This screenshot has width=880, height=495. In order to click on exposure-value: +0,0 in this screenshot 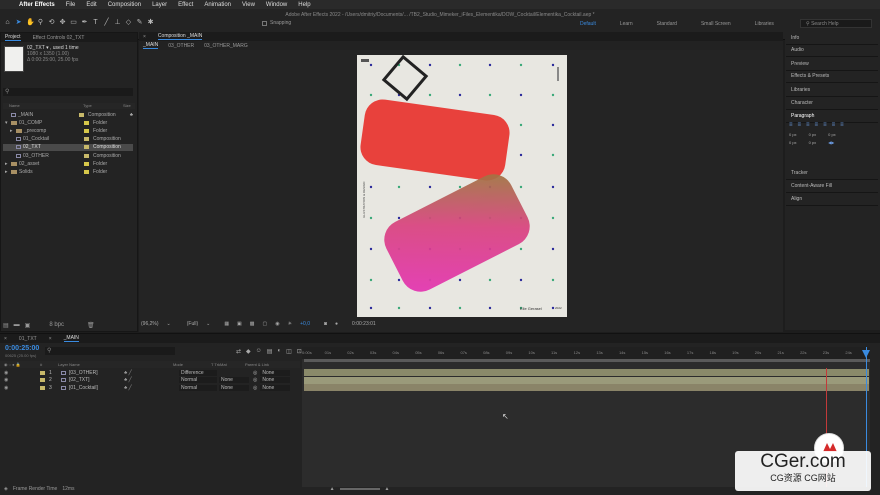, I will do `click(305, 324)`.